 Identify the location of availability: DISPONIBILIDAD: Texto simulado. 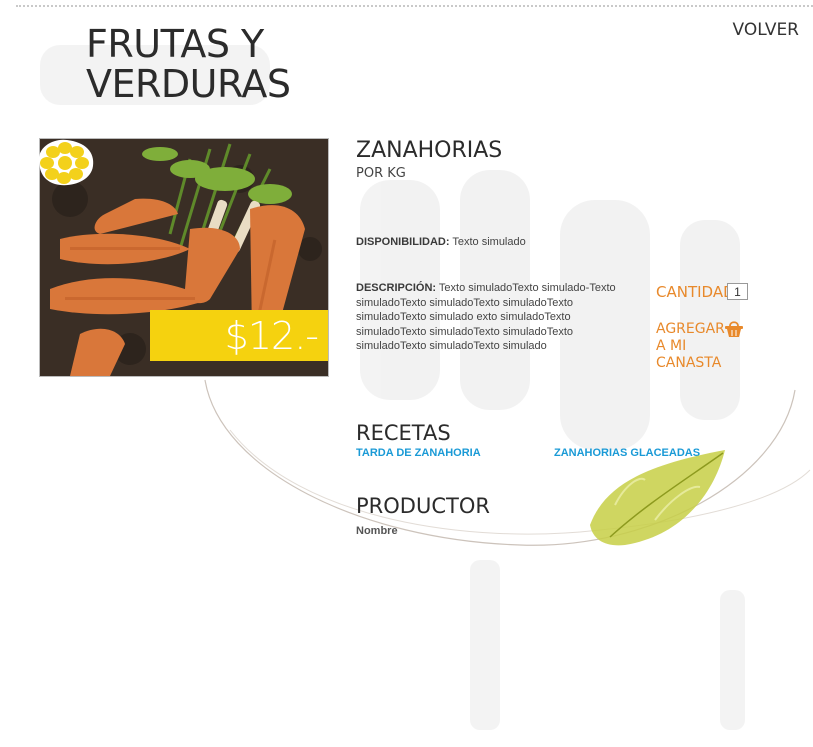
(441, 242).